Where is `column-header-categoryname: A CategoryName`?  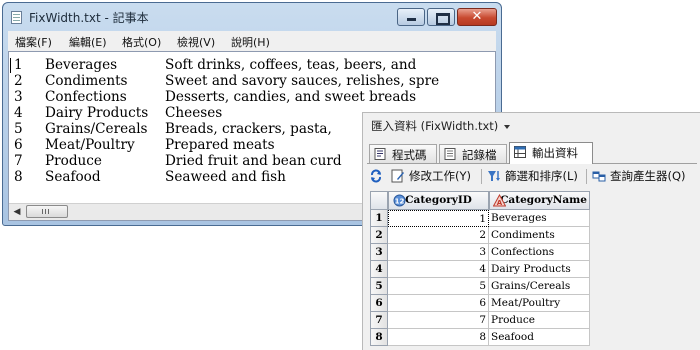
column-header-categoryname: A CategoryName is located at coordinates (539, 200).